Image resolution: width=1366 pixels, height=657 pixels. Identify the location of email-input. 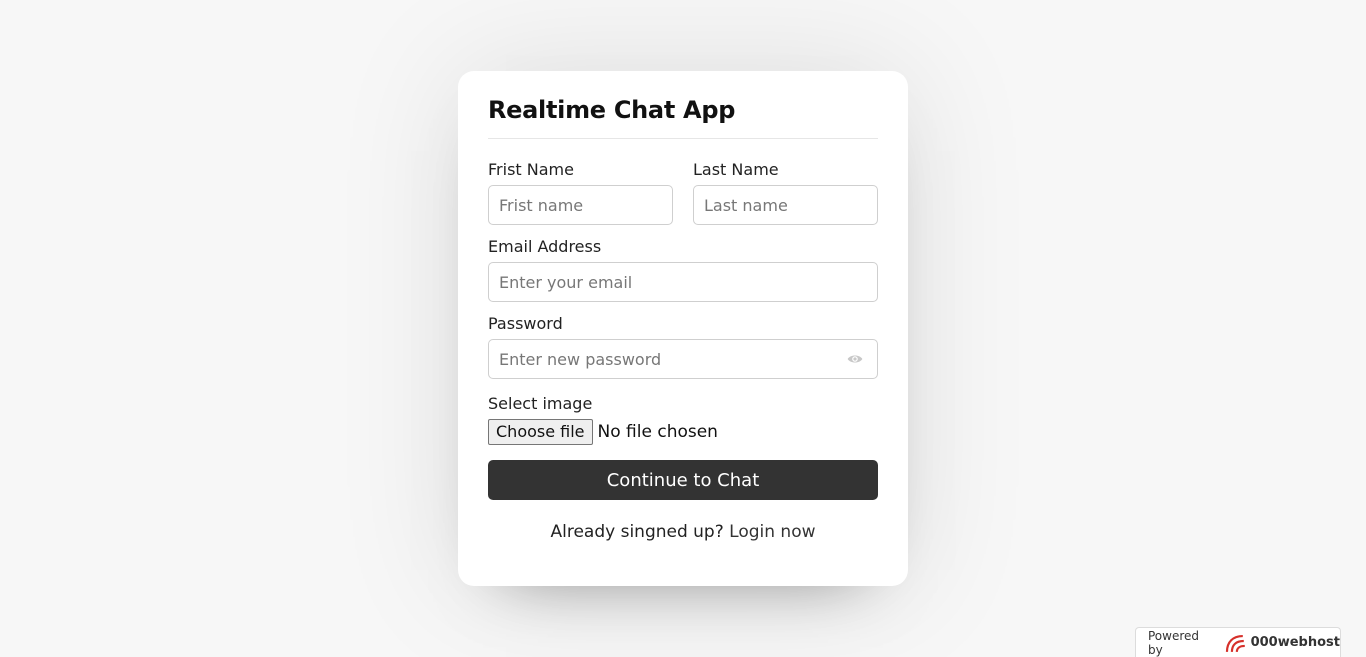
(683, 282).